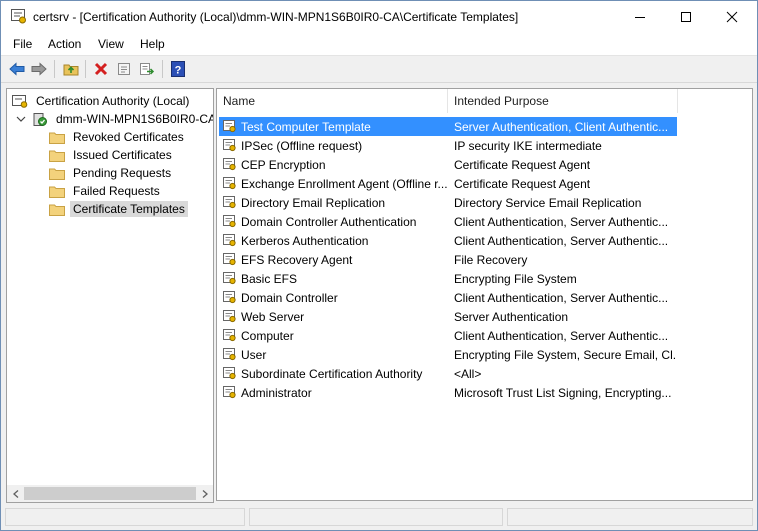 This screenshot has height=531, width=758. What do you see at coordinates (39, 69) in the screenshot?
I see `forward-button` at bounding box center [39, 69].